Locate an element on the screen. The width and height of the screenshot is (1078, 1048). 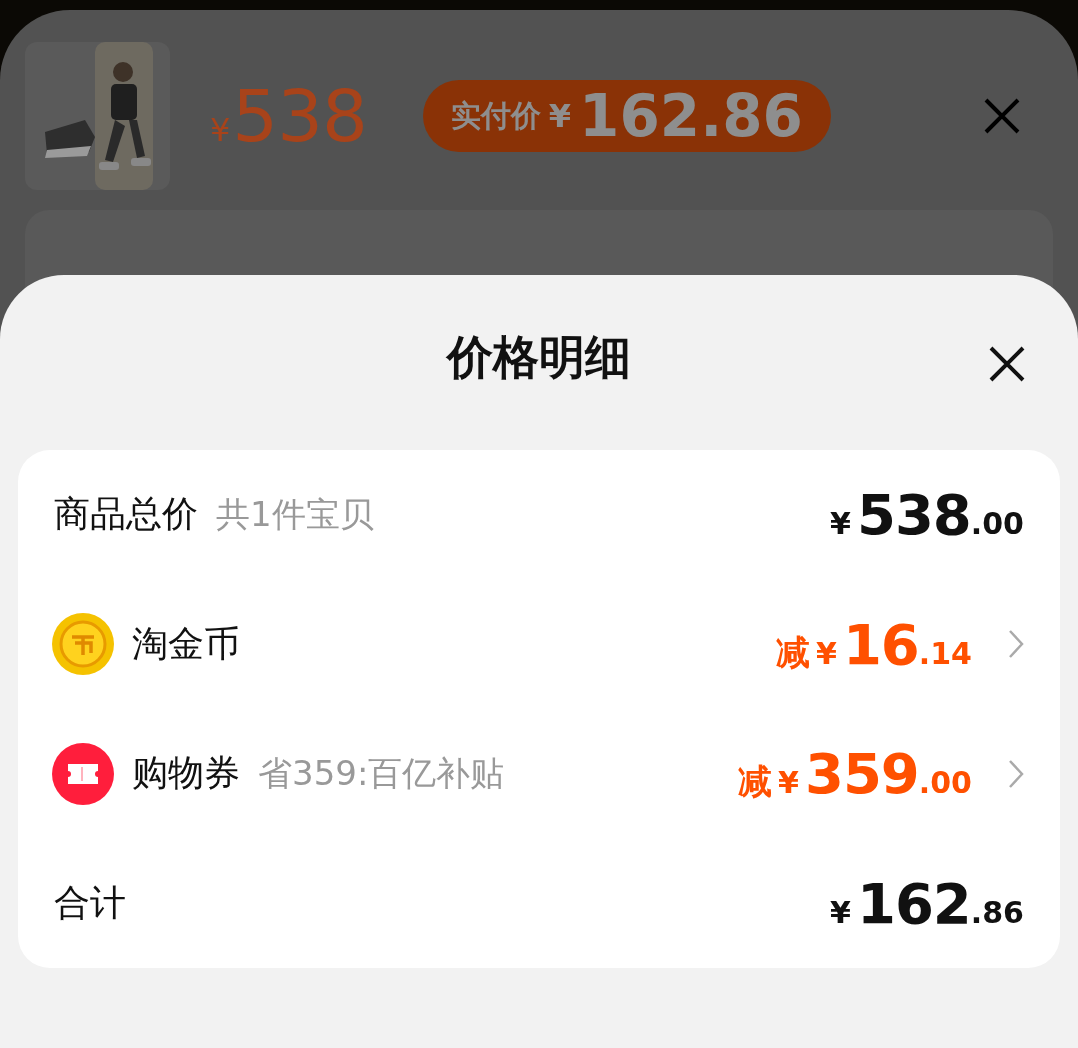
ticket-icon is located at coordinates (83, 773).